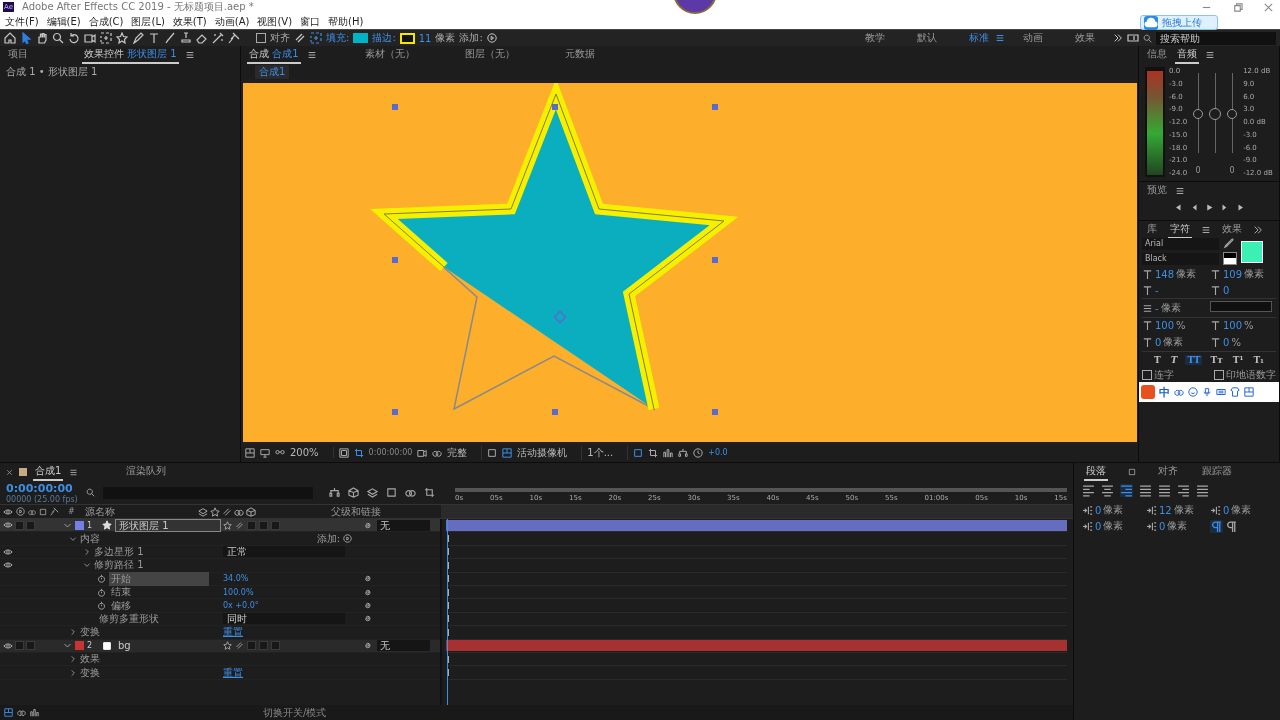 This screenshot has width=1280, height=720. I want to click on column-header: 父级和链接, so click(356, 511).